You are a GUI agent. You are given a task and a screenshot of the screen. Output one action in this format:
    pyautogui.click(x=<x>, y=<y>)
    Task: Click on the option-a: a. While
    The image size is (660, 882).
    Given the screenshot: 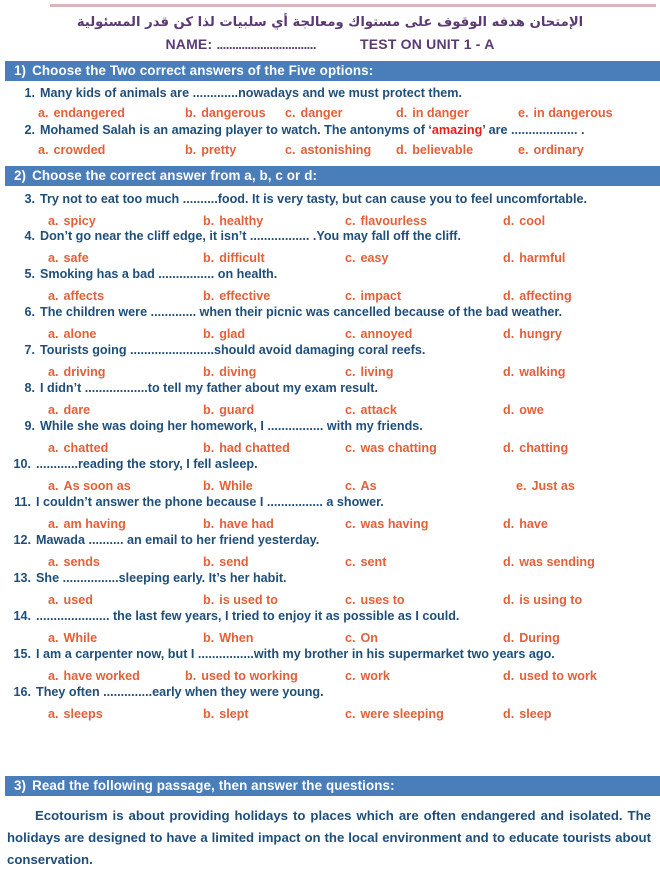 What is the action you would take?
    pyautogui.click(x=72, y=638)
    